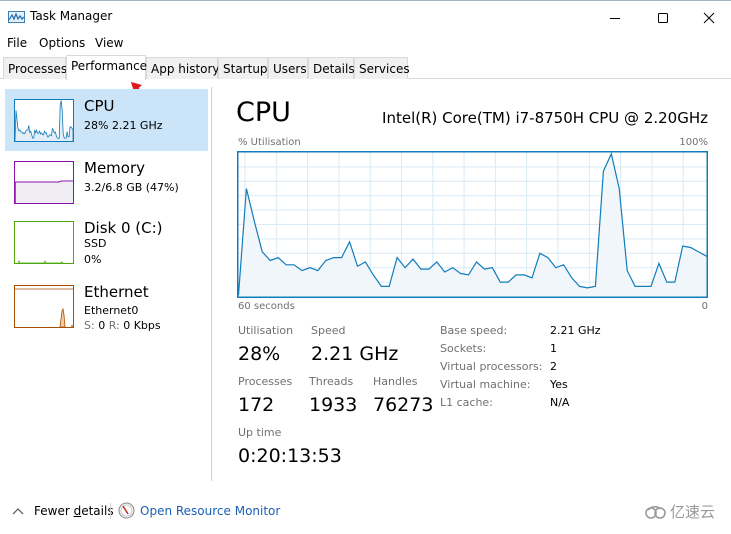 The image size is (731, 534). What do you see at coordinates (109, 43) in the screenshot?
I see `menu-view: View` at bounding box center [109, 43].